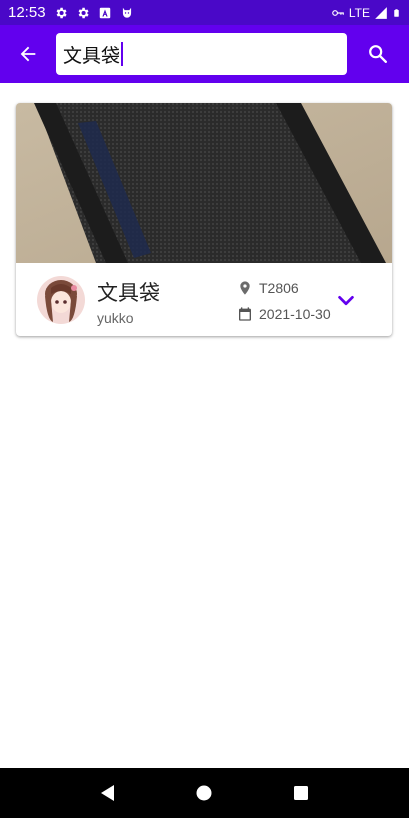 This screenshot has width=409, height=818. What do you see at coordinates (104, 12) in the screenshot?
I see `a-box-icon` at bounding box center [104, 12].